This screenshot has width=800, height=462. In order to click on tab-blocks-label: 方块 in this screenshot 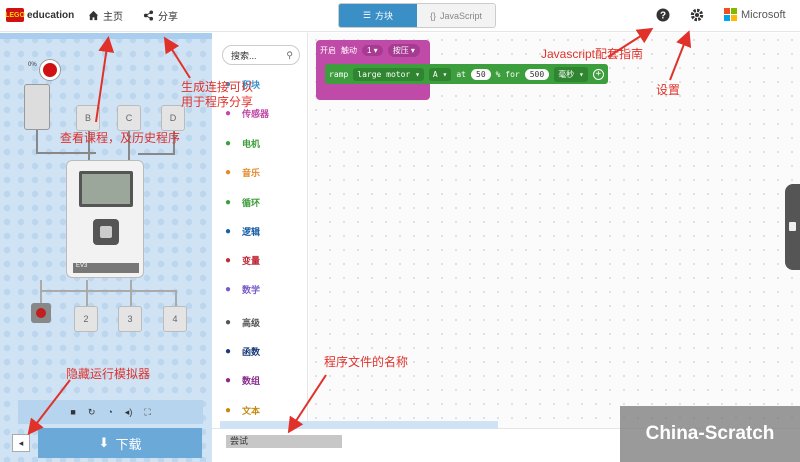, I will do `click(384, 16)`.